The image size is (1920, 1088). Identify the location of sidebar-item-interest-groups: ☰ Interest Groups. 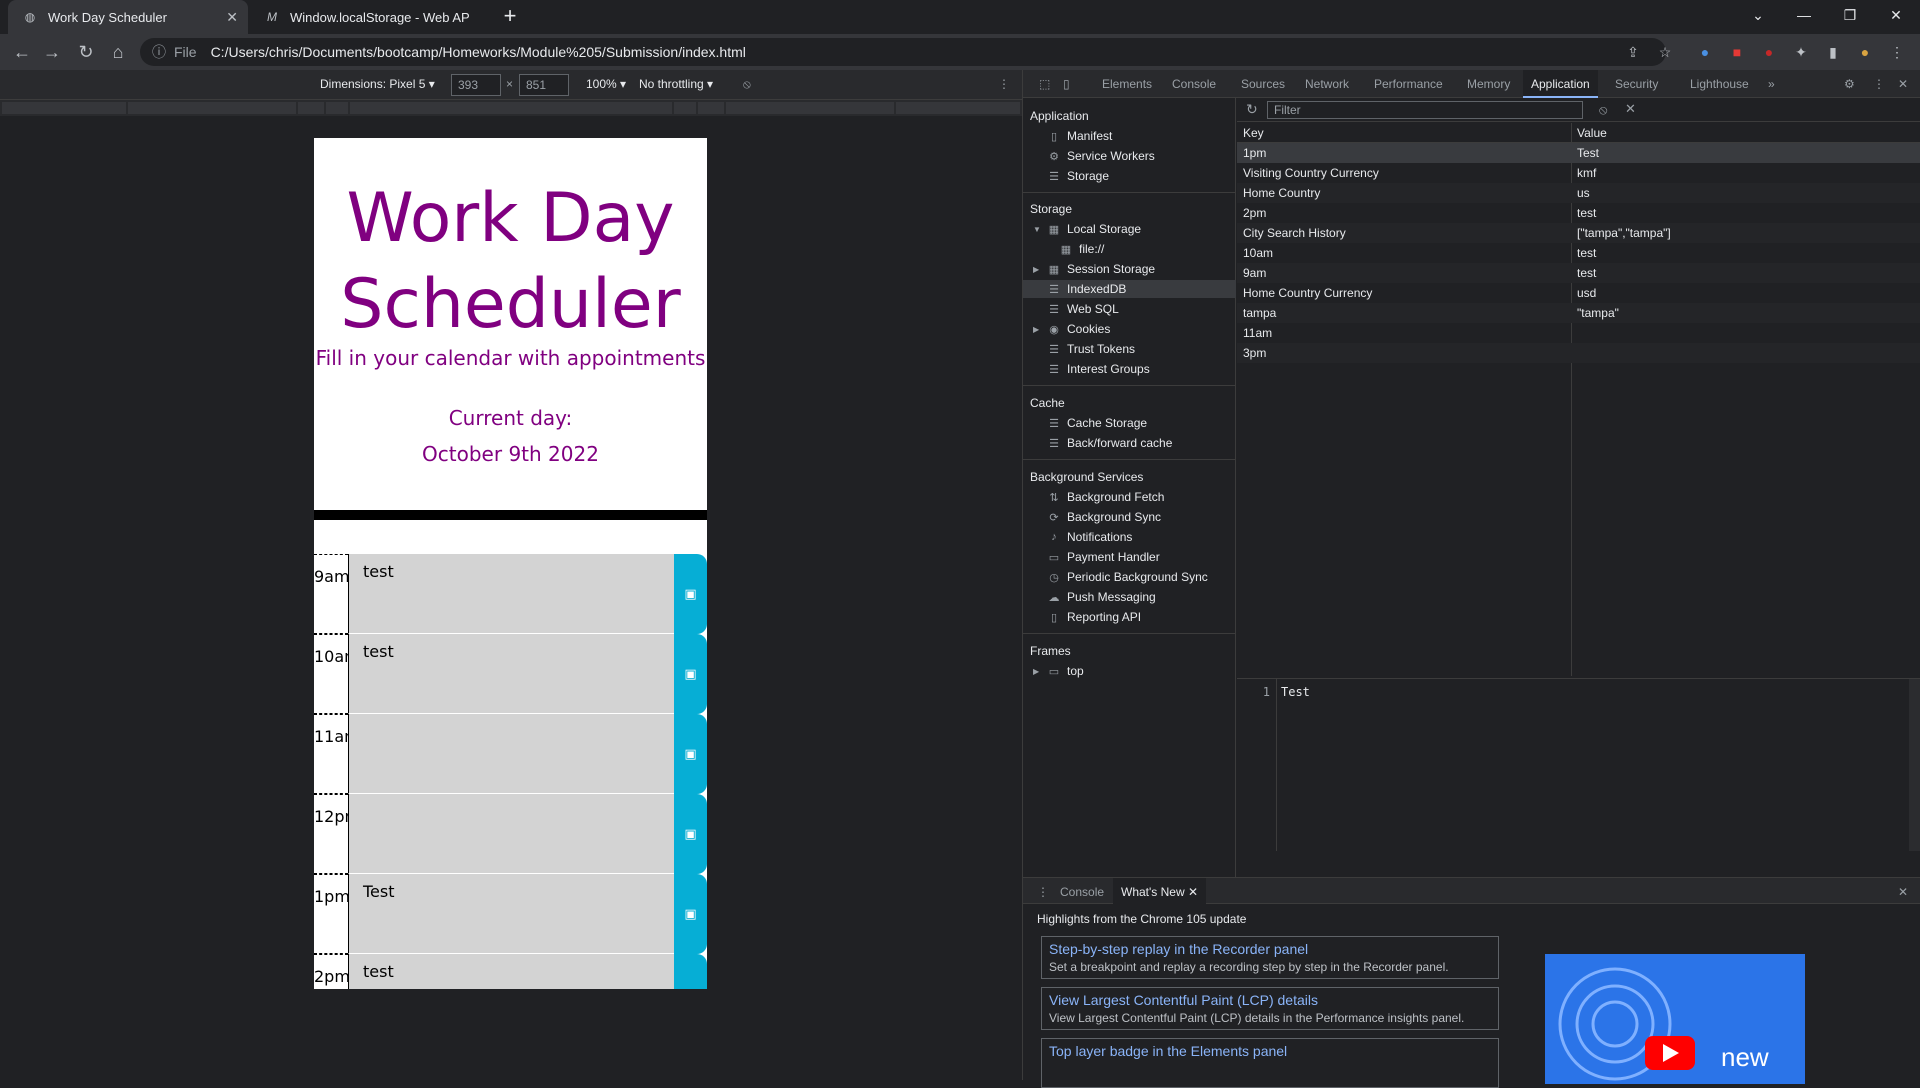
(1098, 369).